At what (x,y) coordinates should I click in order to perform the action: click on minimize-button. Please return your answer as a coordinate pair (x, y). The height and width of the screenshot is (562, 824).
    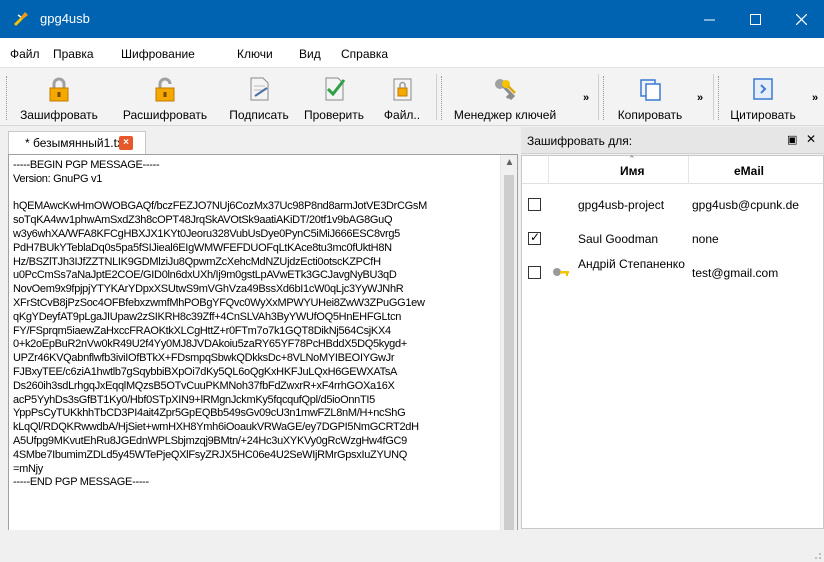
    Looking at the image, I should click on (709, 19).